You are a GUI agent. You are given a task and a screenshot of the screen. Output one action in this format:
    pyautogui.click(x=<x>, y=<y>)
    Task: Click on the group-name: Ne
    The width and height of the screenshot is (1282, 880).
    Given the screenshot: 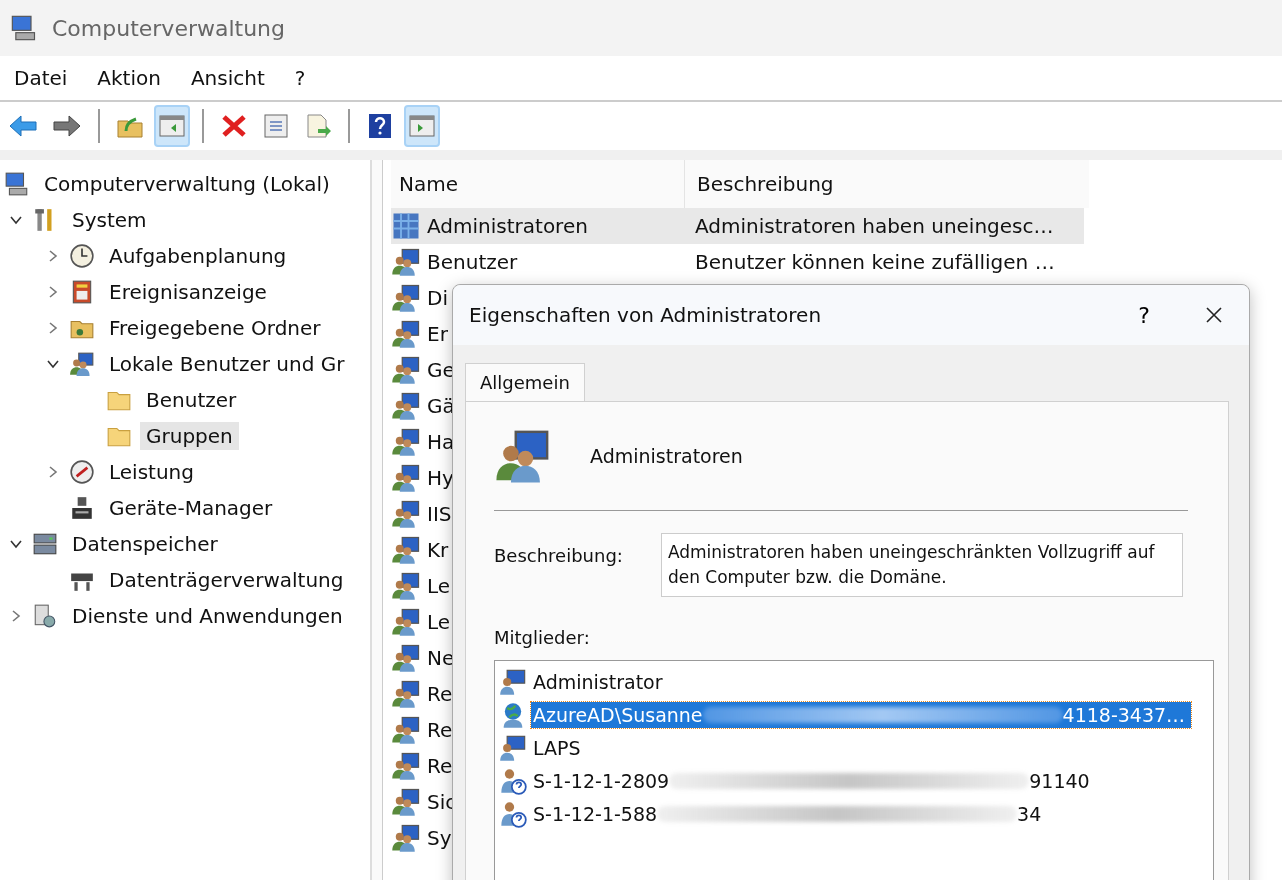 What is the action you would take?
    pyautogui.click(x=441, y=658)
    